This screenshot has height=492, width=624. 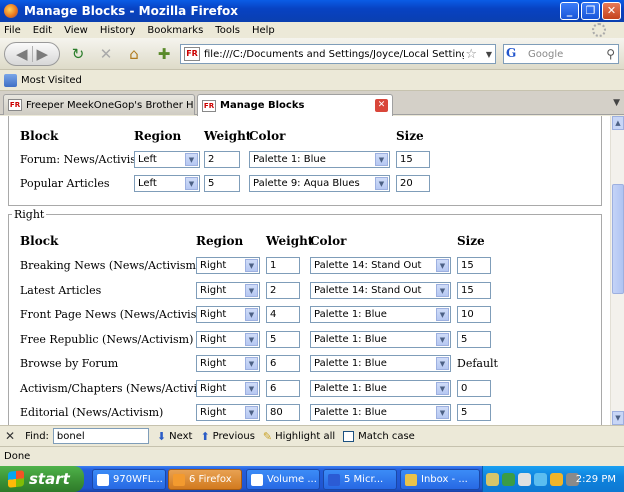 What do you see at coordinates (12, 30) in the screenshot?
I see `menu-file: File` at bounding box center [12, 30].